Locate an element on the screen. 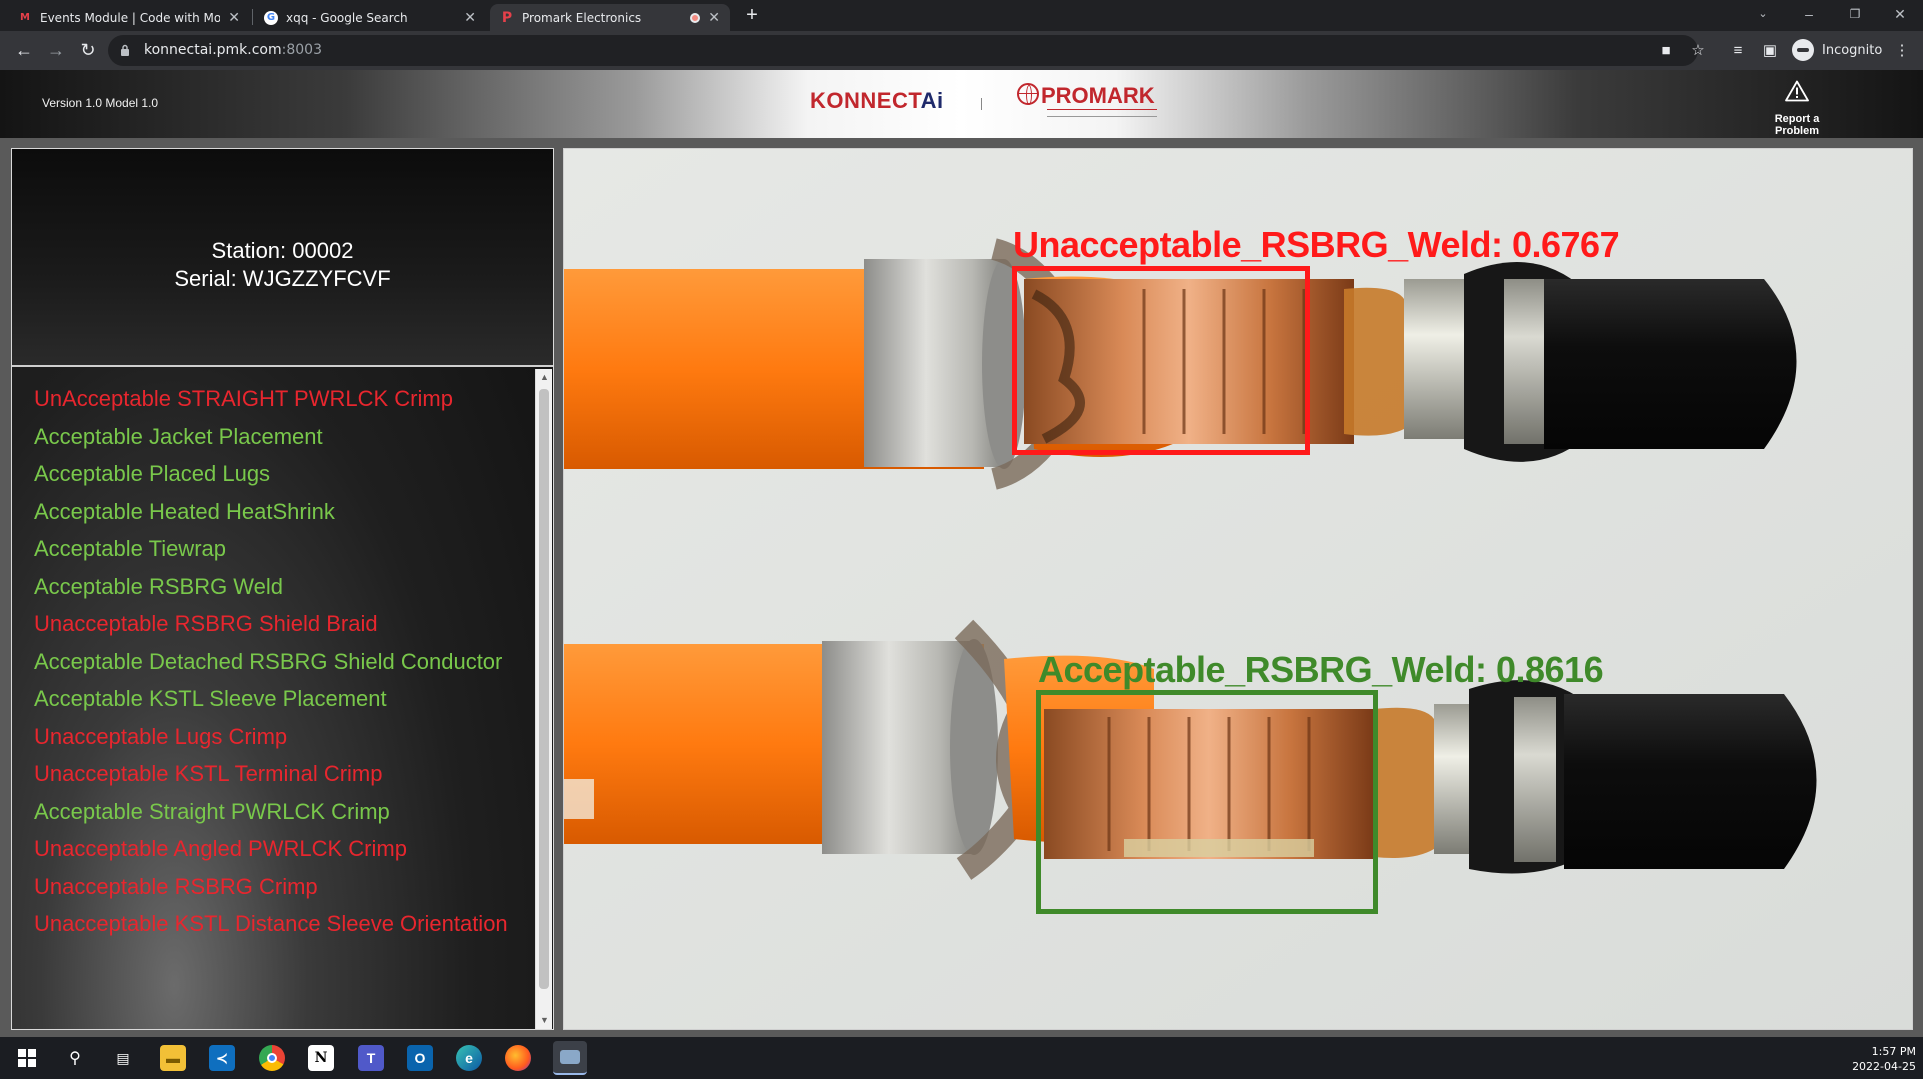  windows-taskbar: ⚲ ▤ ▬ ≺ N T O e 1:57 PM 2022-04-25 is located at coordinates (961, 1058).